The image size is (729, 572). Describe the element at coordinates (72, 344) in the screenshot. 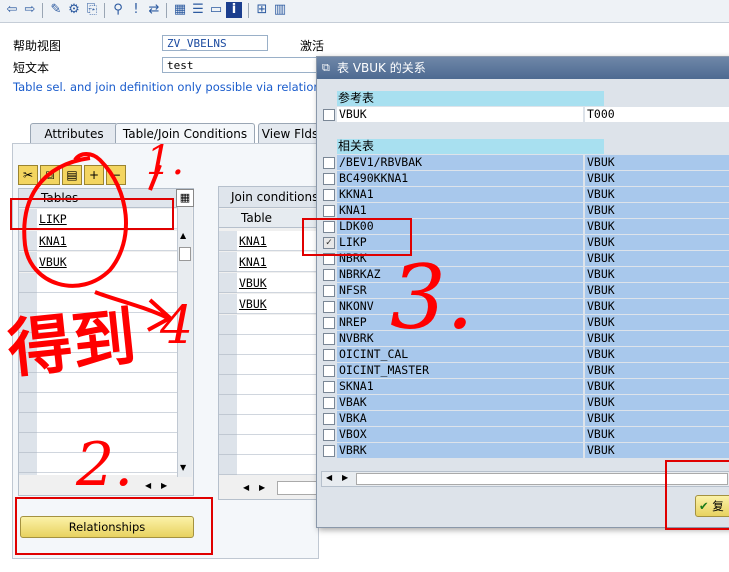

I see `handwritten-text-got-it: 得到` at that location.